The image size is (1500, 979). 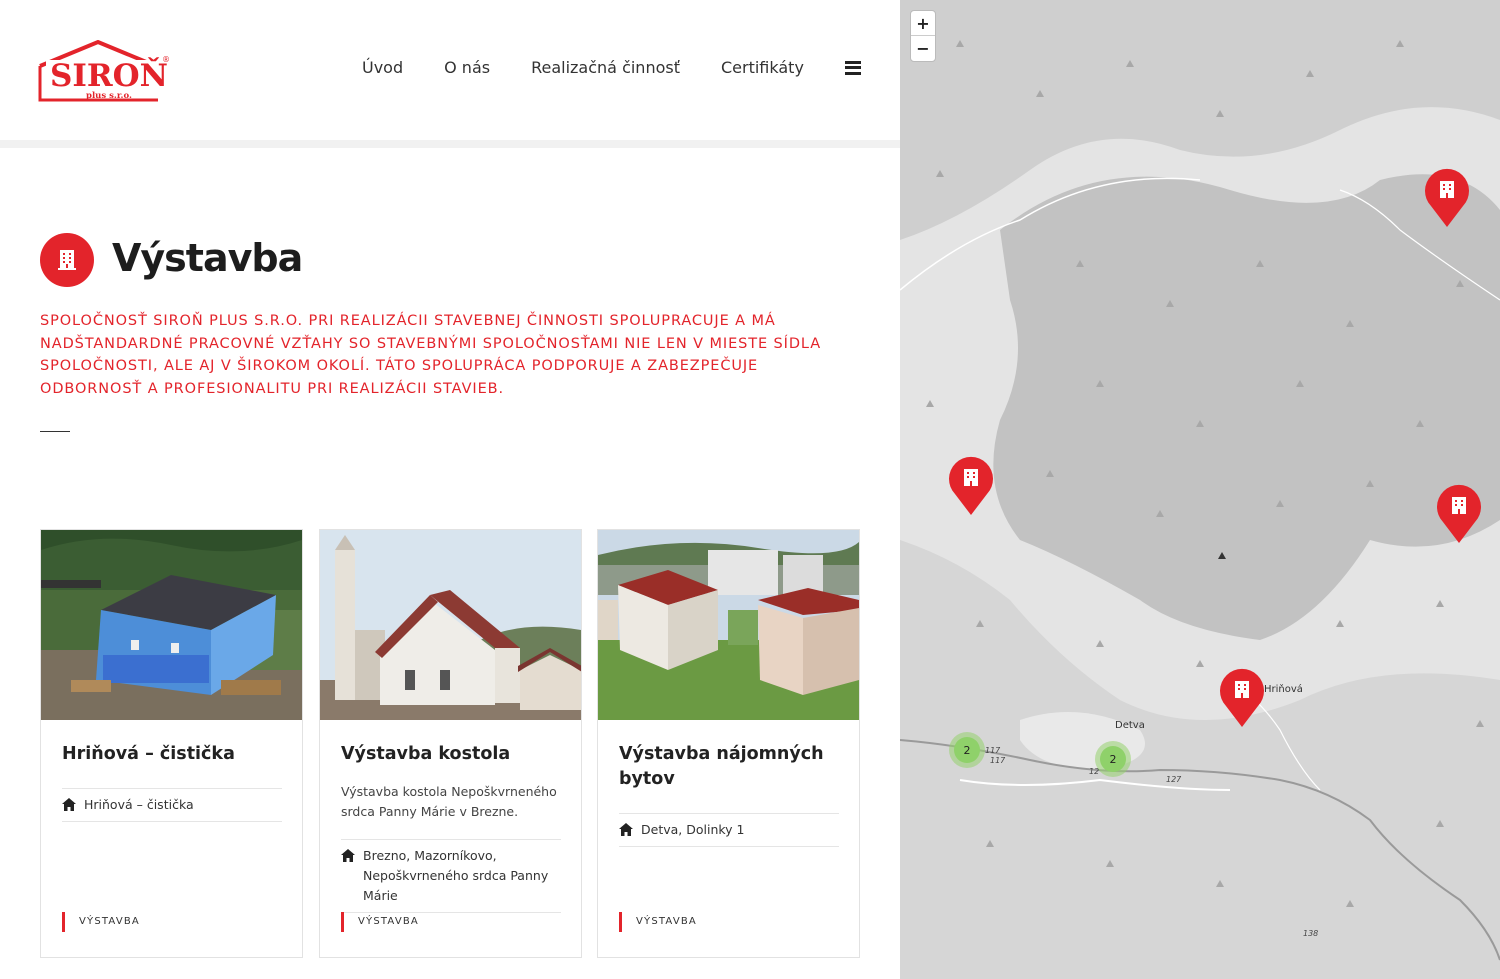 What do you see at coordinates (852, 67) in the screenshot?
I see `hamburger-icon` at bounding box center [852, 67].